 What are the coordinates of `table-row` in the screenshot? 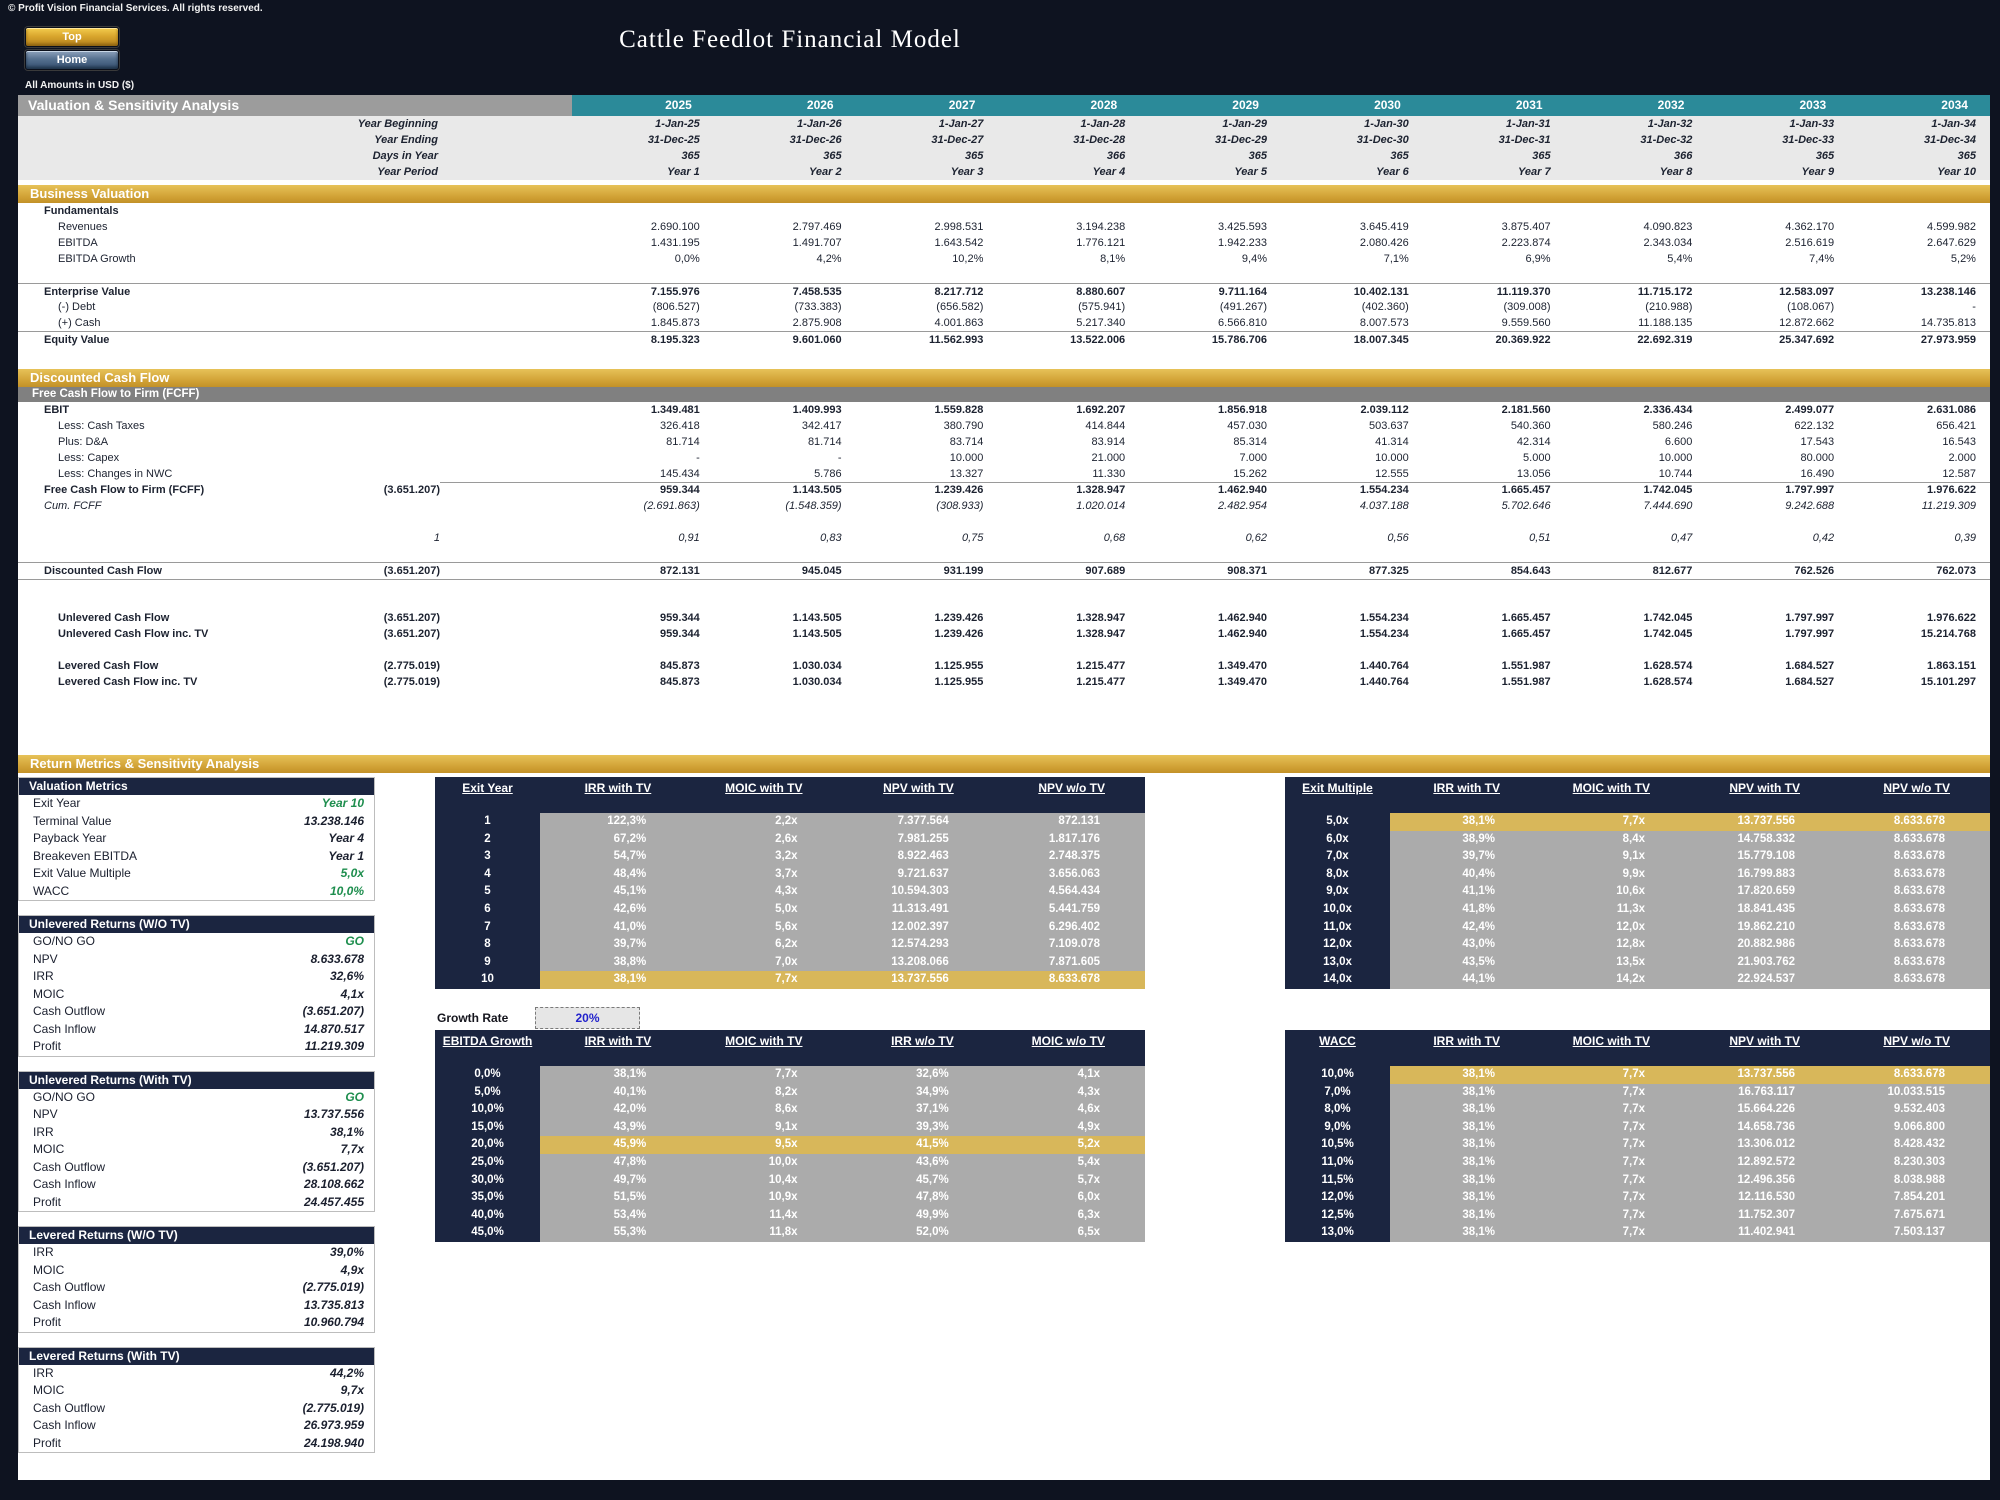 It's located at (1004, 355).